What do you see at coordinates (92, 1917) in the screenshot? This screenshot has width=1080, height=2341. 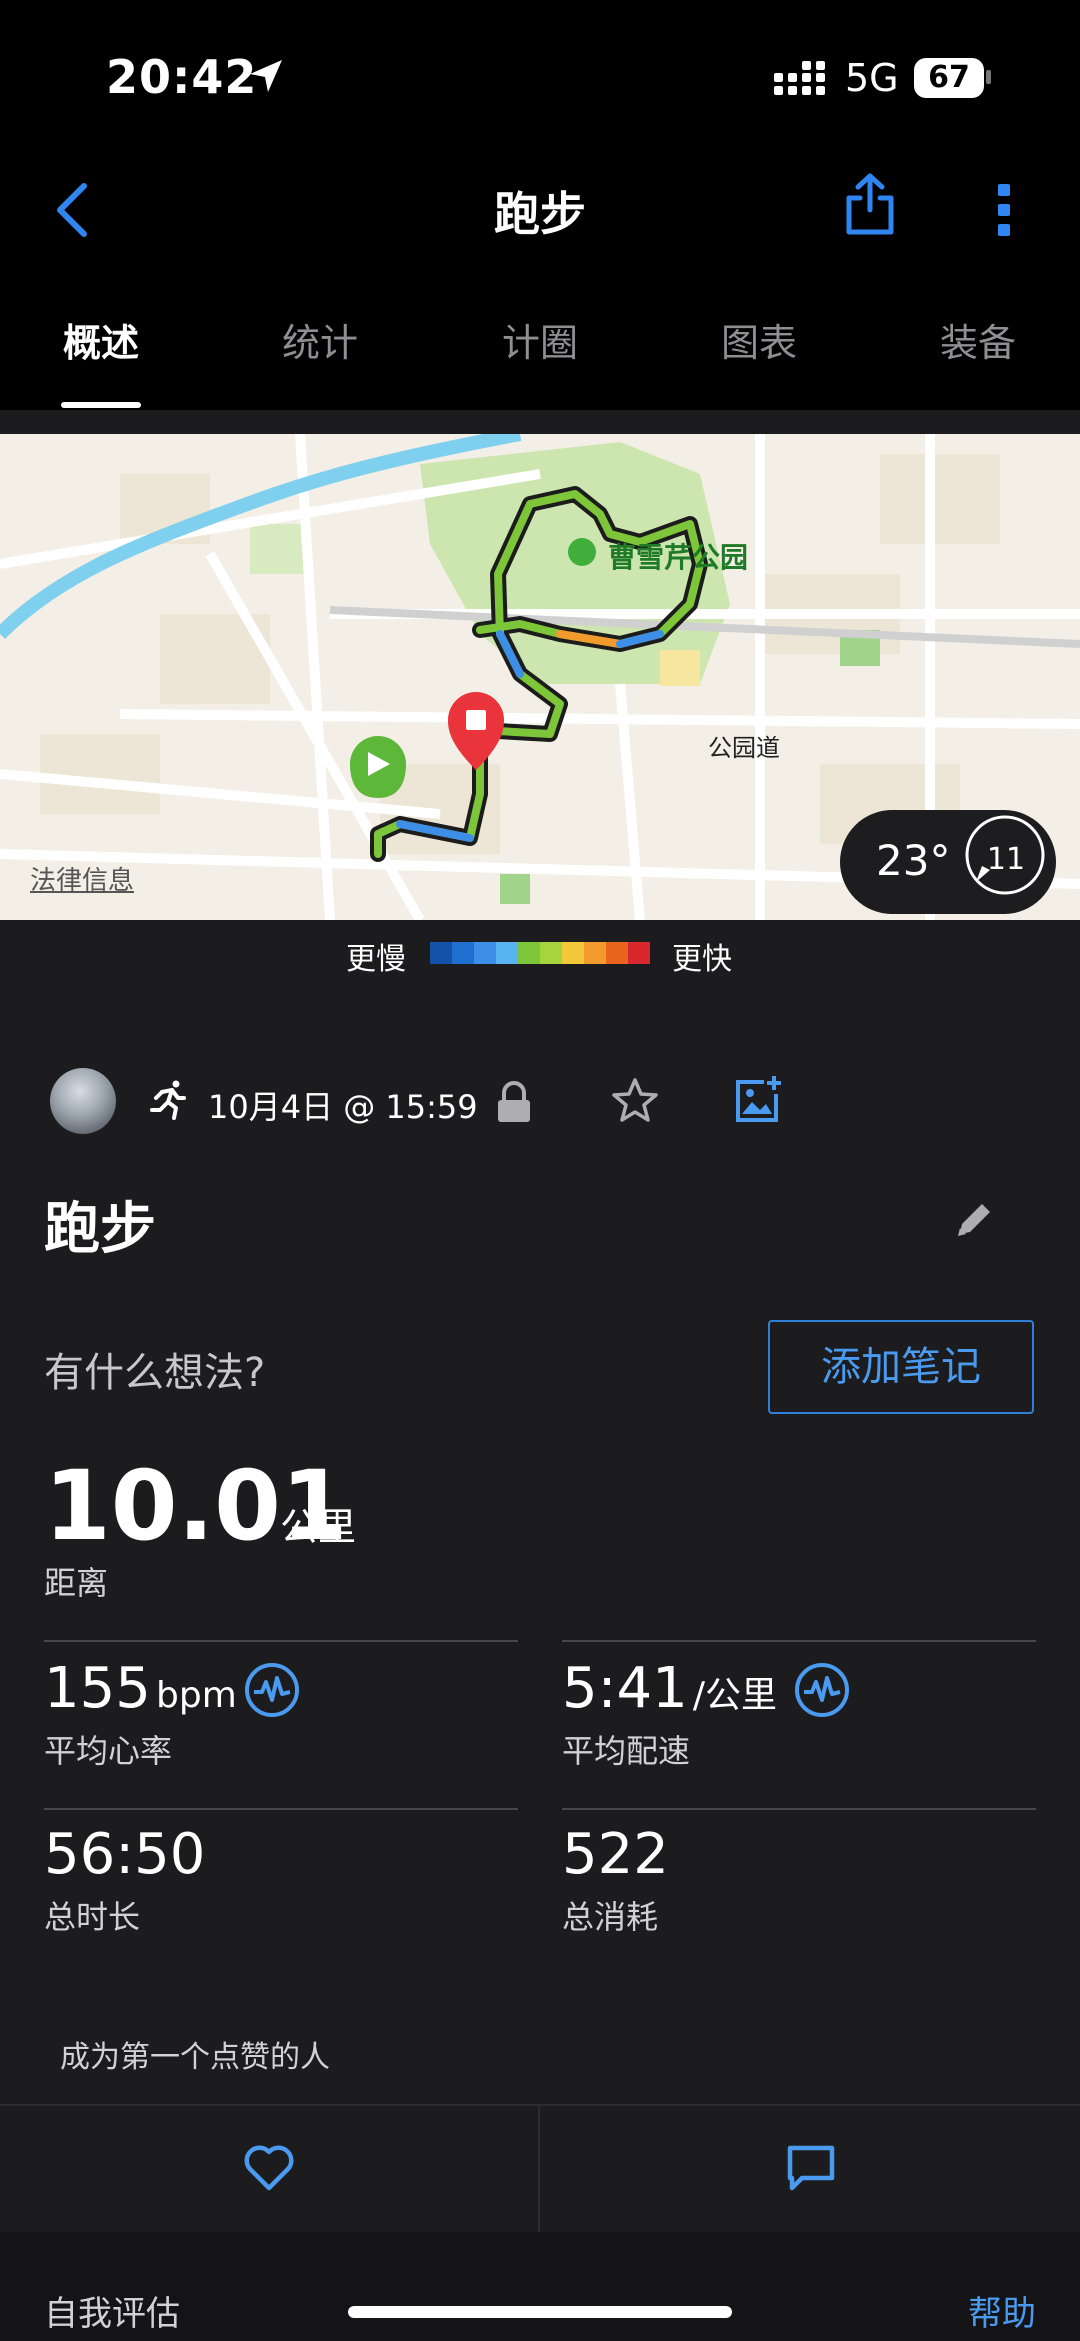 I see `duration-label: 总时长` at bounding box center [92, 1917].